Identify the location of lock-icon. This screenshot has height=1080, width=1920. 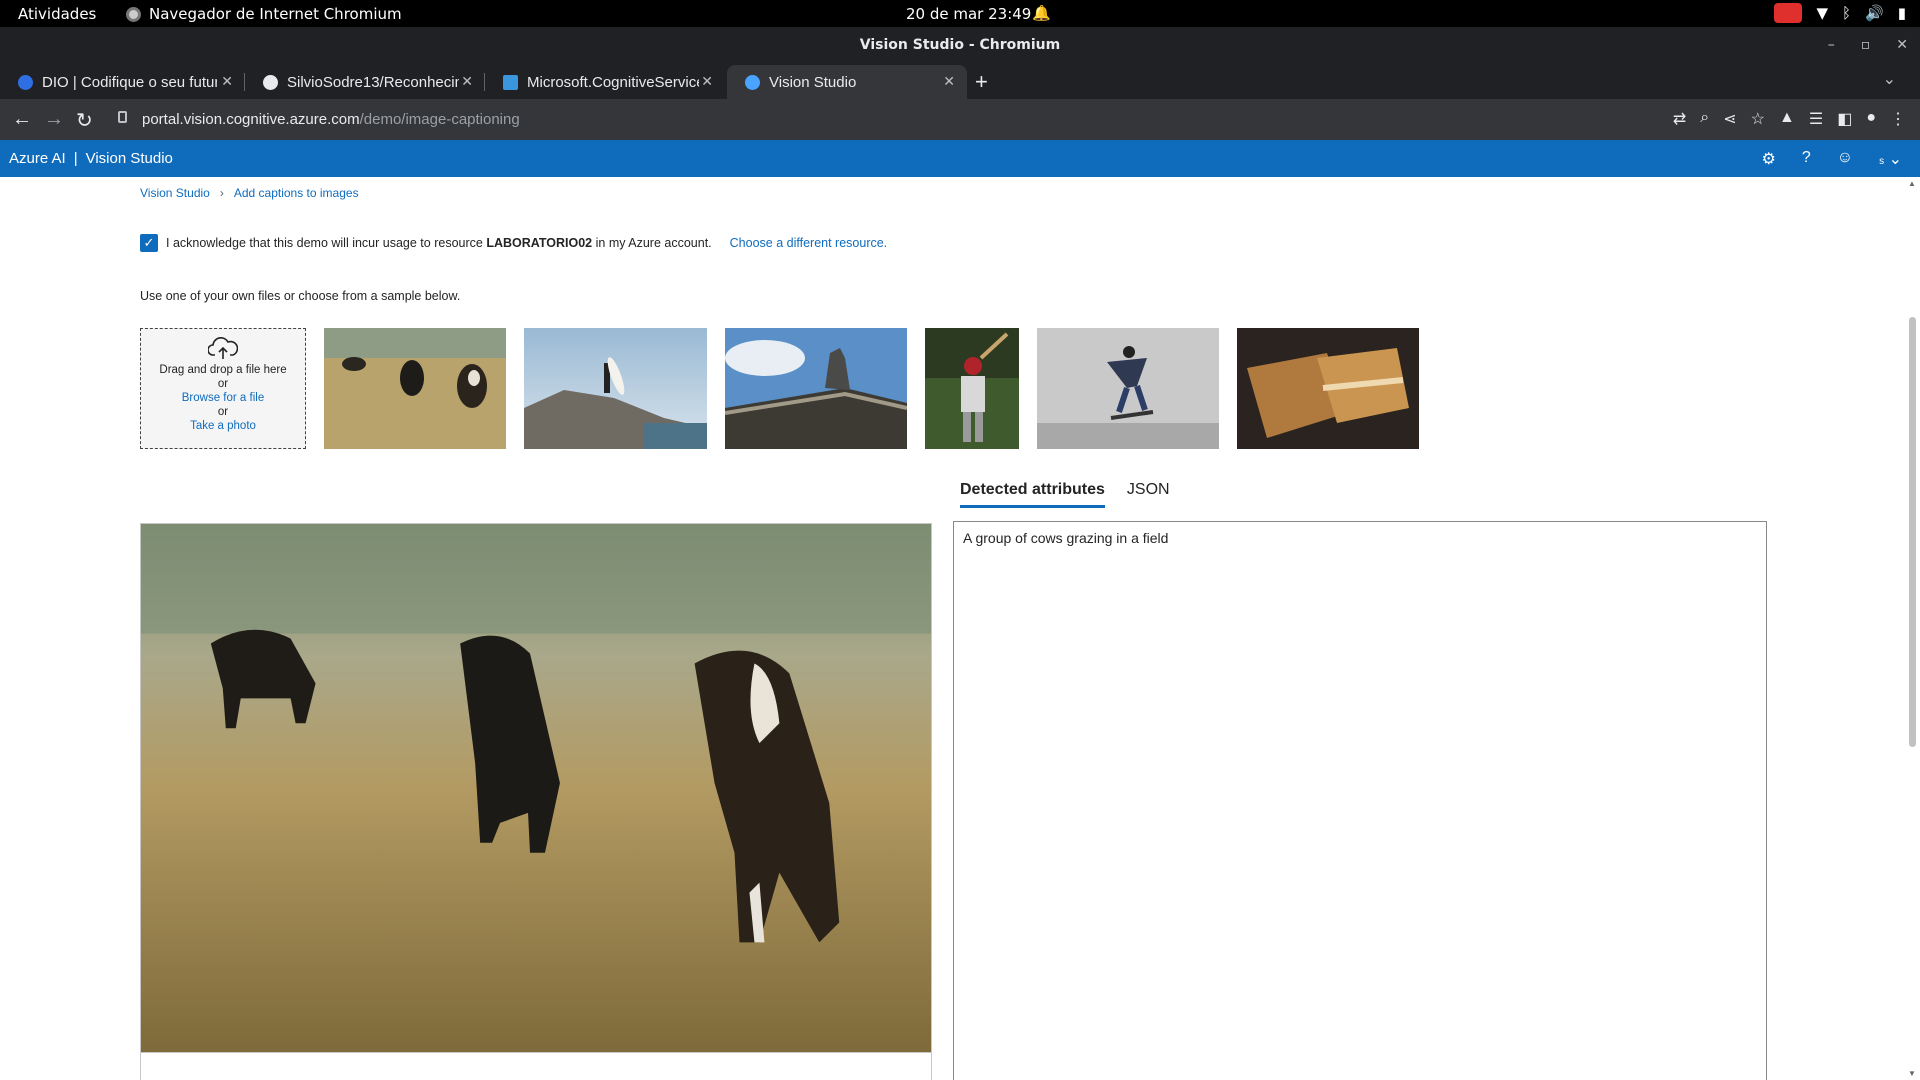
(122, 117).